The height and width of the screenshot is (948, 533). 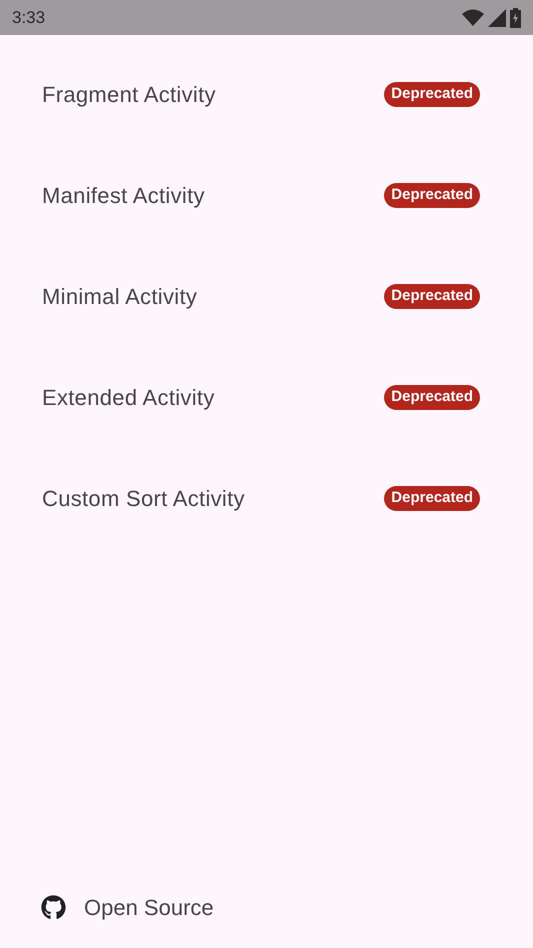 I want to click on list-item: Fragment Activity Deprecated, so click(x=266, y=94).